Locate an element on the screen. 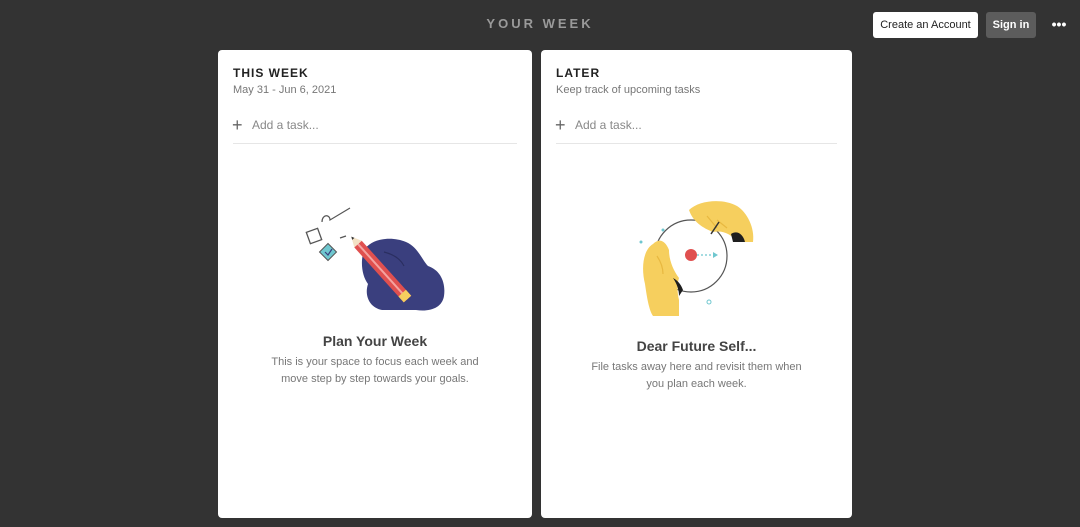  more-options-icon: ••• is located at coordinates (1059, 24).